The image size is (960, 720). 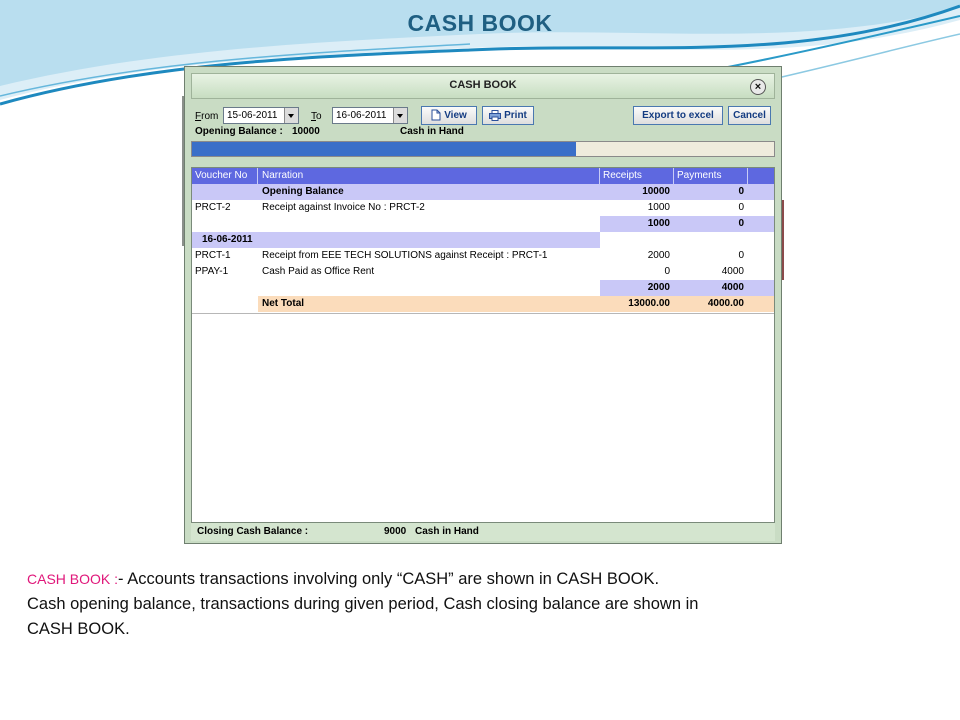 What do you see at coordinates (429, 176) in the screenshot?
I see `column-header-narration: Narration` at bounding box center [429, 176].